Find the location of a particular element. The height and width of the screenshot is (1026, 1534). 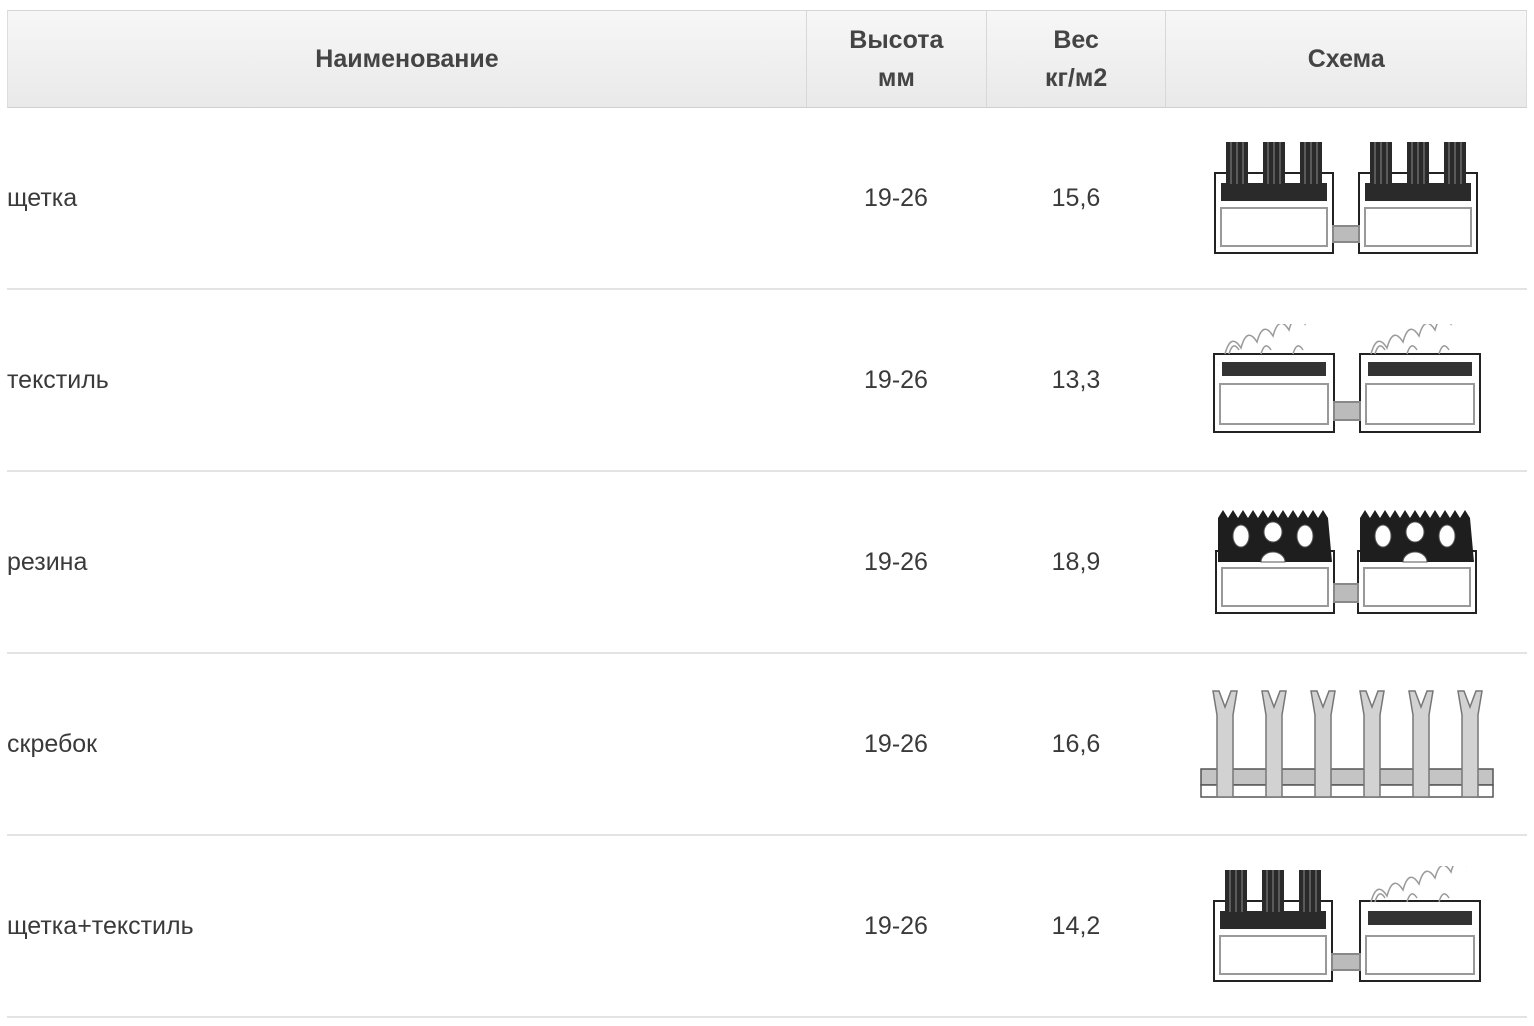

header-name: Наименование is located at coordinates (407, 59).